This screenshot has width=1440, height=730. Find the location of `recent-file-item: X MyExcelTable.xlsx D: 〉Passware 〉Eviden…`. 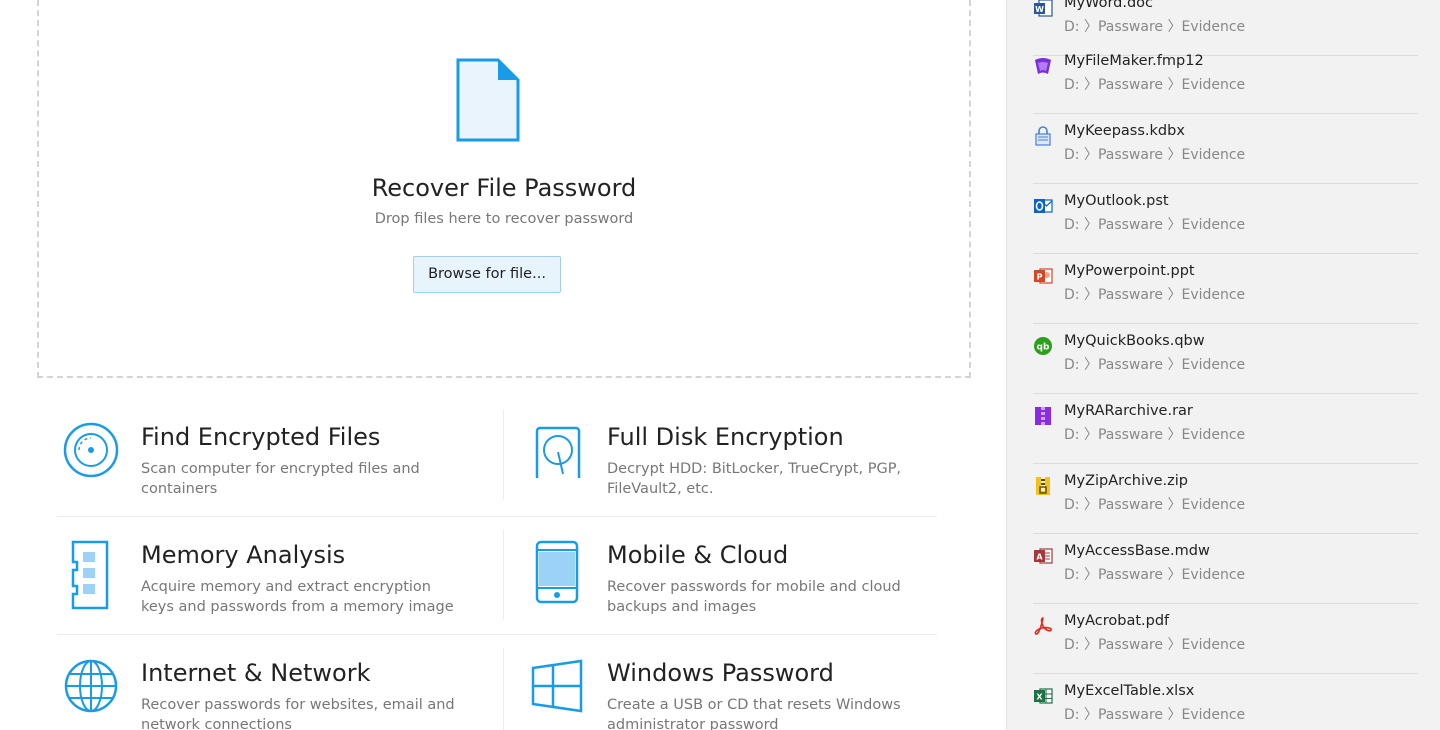

recent-file-item: X MyExcelTable.xlsx D: 〉Passware 〉Eviden… is located at coordinates (1225, 702).